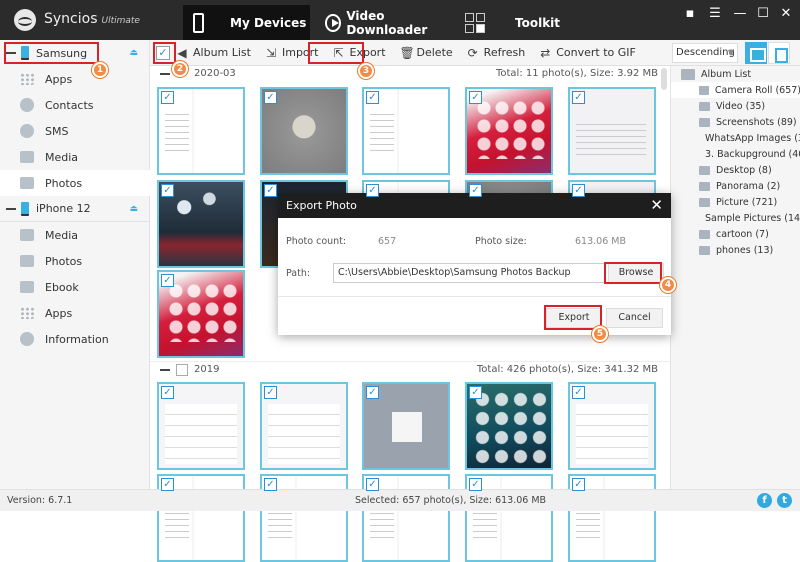  Describe the element at coordinates (735, 122) in the screenshot. I see `album-item: Screenshots (89)` at that location.